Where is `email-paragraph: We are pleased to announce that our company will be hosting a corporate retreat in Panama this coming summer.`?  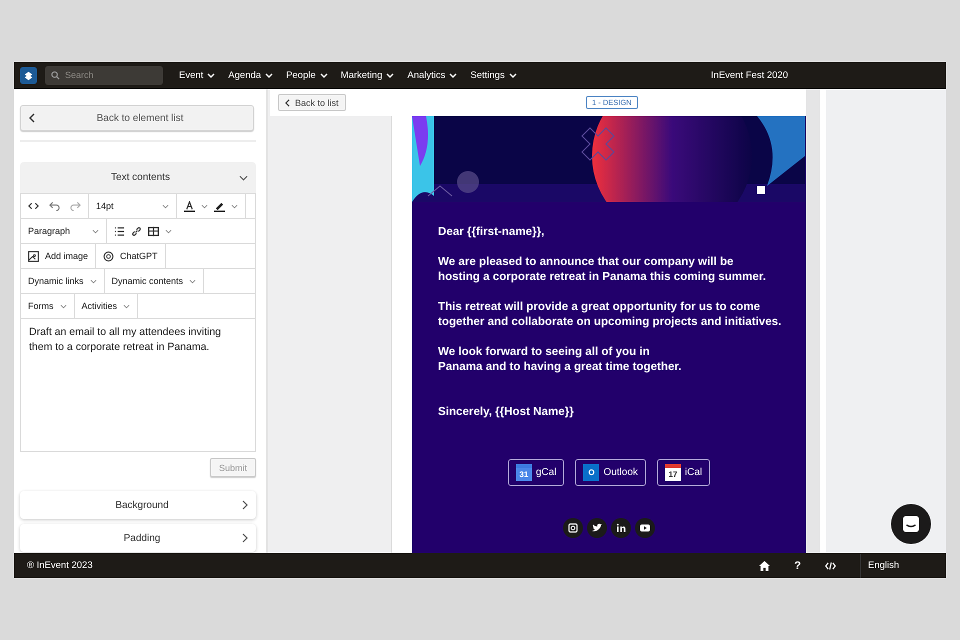
email-paragraph: We are pleased to announce that our company will be hosting a corporate retreat in Panama this coming summer. is located at coordinates (602, 269).